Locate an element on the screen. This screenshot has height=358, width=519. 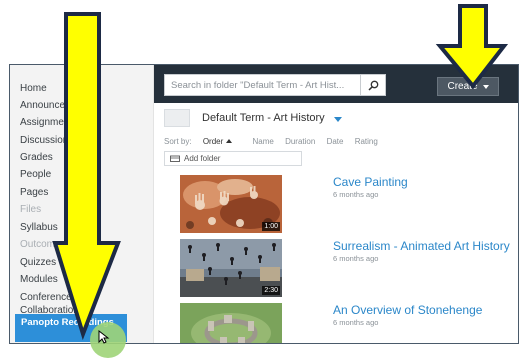
nav-item-quizzes: Quizzes is located at coordinates (38, 262).